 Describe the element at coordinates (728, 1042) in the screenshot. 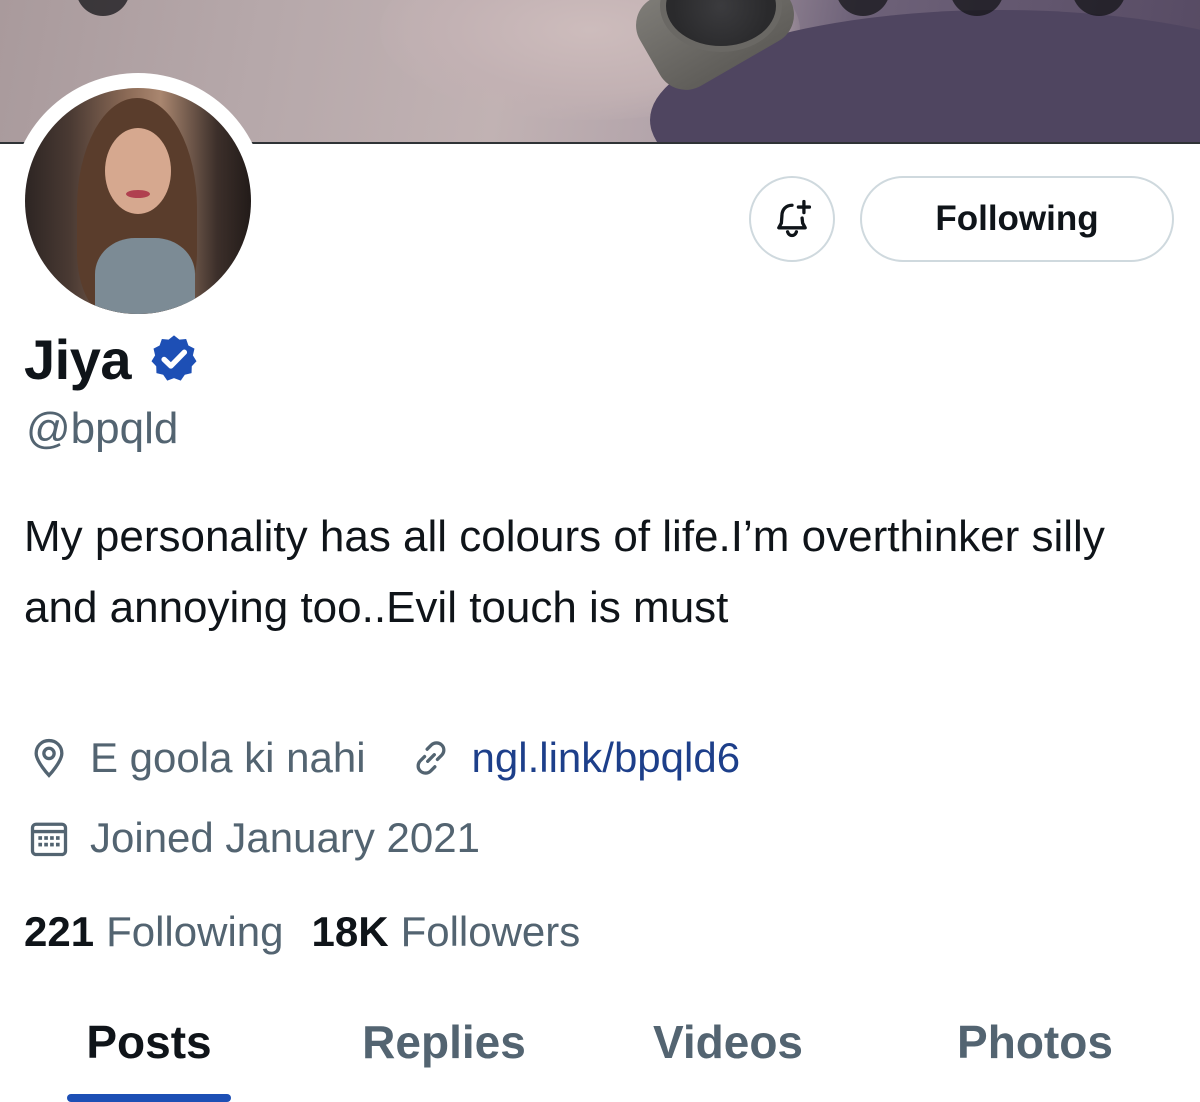

I see `tab-videos: Videos` at that location.